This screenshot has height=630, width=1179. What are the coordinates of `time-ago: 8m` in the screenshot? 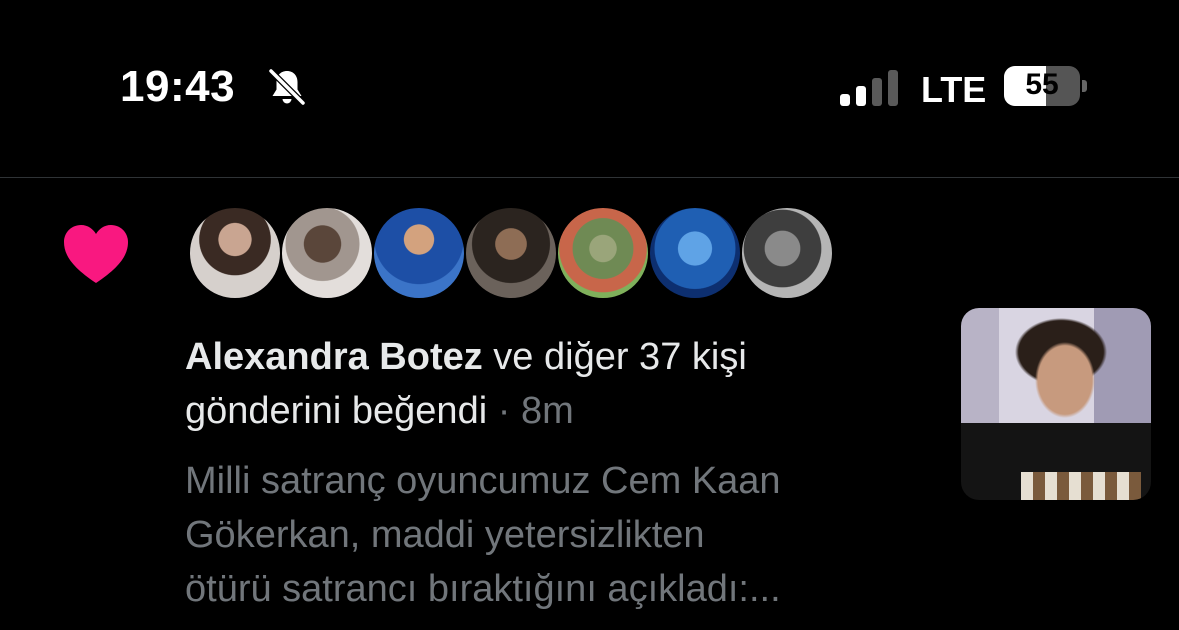 It's located at (547, 411).